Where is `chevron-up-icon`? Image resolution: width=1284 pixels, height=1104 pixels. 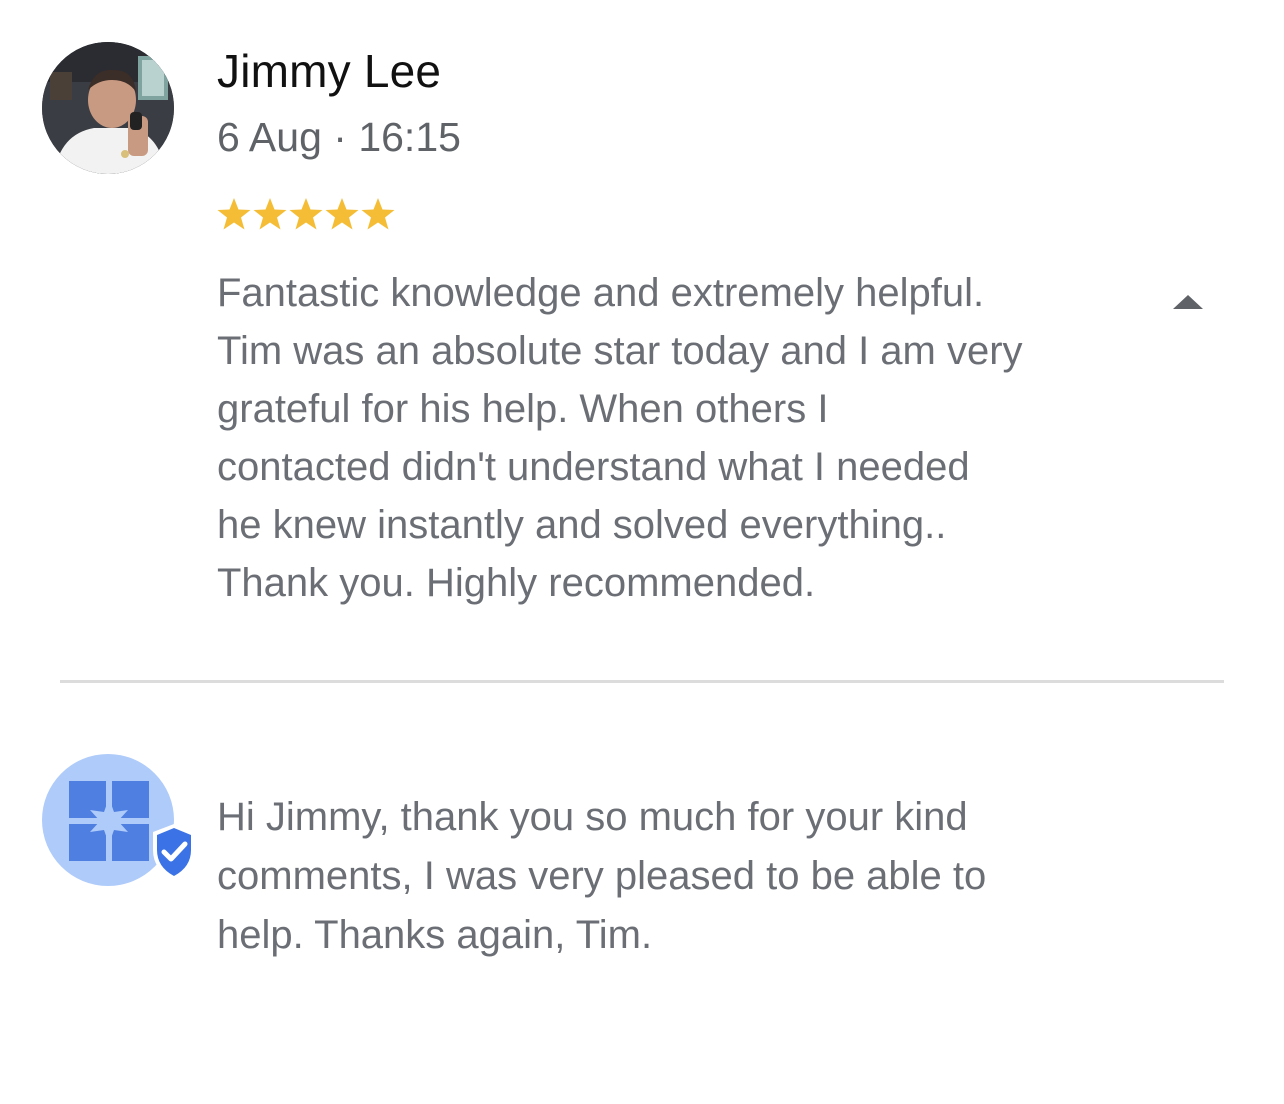
chevron-up-icon is located at coordinates (1188, 302).